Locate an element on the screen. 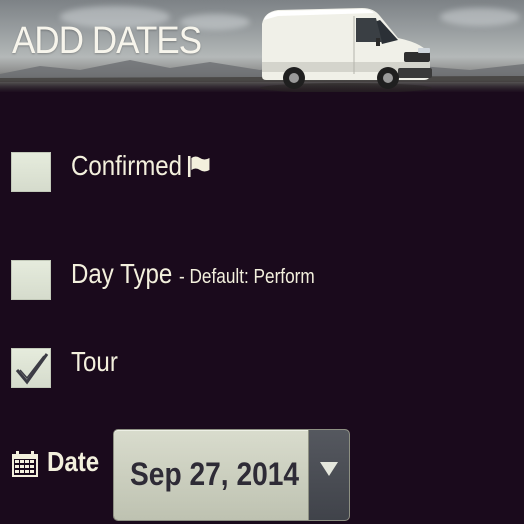  flag-icon is located at coordinates (199, 168).